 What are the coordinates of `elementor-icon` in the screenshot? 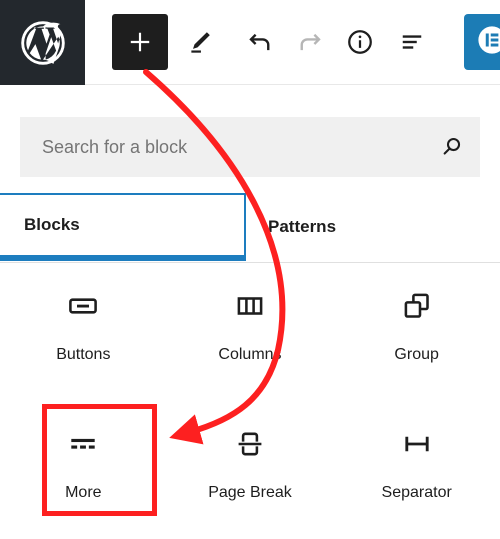 It's located at (487, 42).